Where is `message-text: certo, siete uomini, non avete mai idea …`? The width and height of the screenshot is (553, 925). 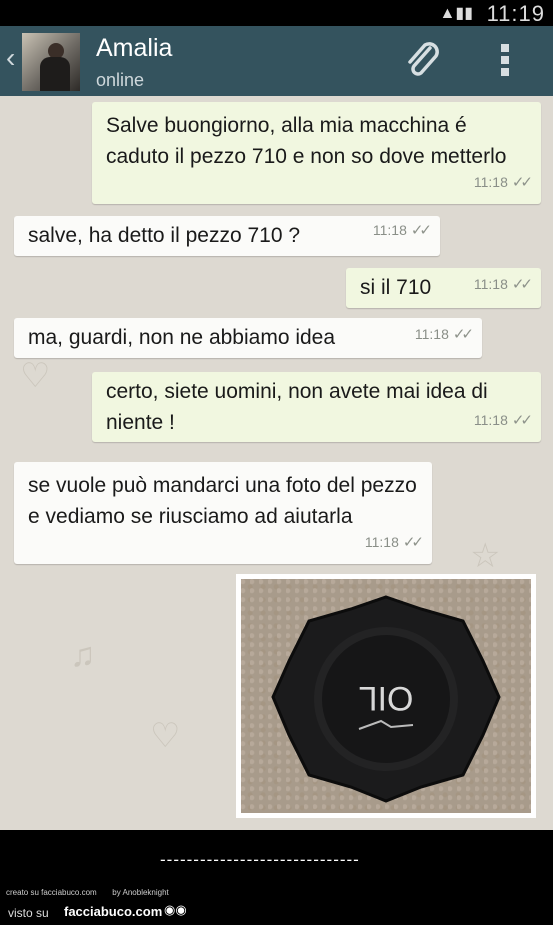
message-text: certo, siete uomini, non avete mai idea … is located at coordinates (297, 407).